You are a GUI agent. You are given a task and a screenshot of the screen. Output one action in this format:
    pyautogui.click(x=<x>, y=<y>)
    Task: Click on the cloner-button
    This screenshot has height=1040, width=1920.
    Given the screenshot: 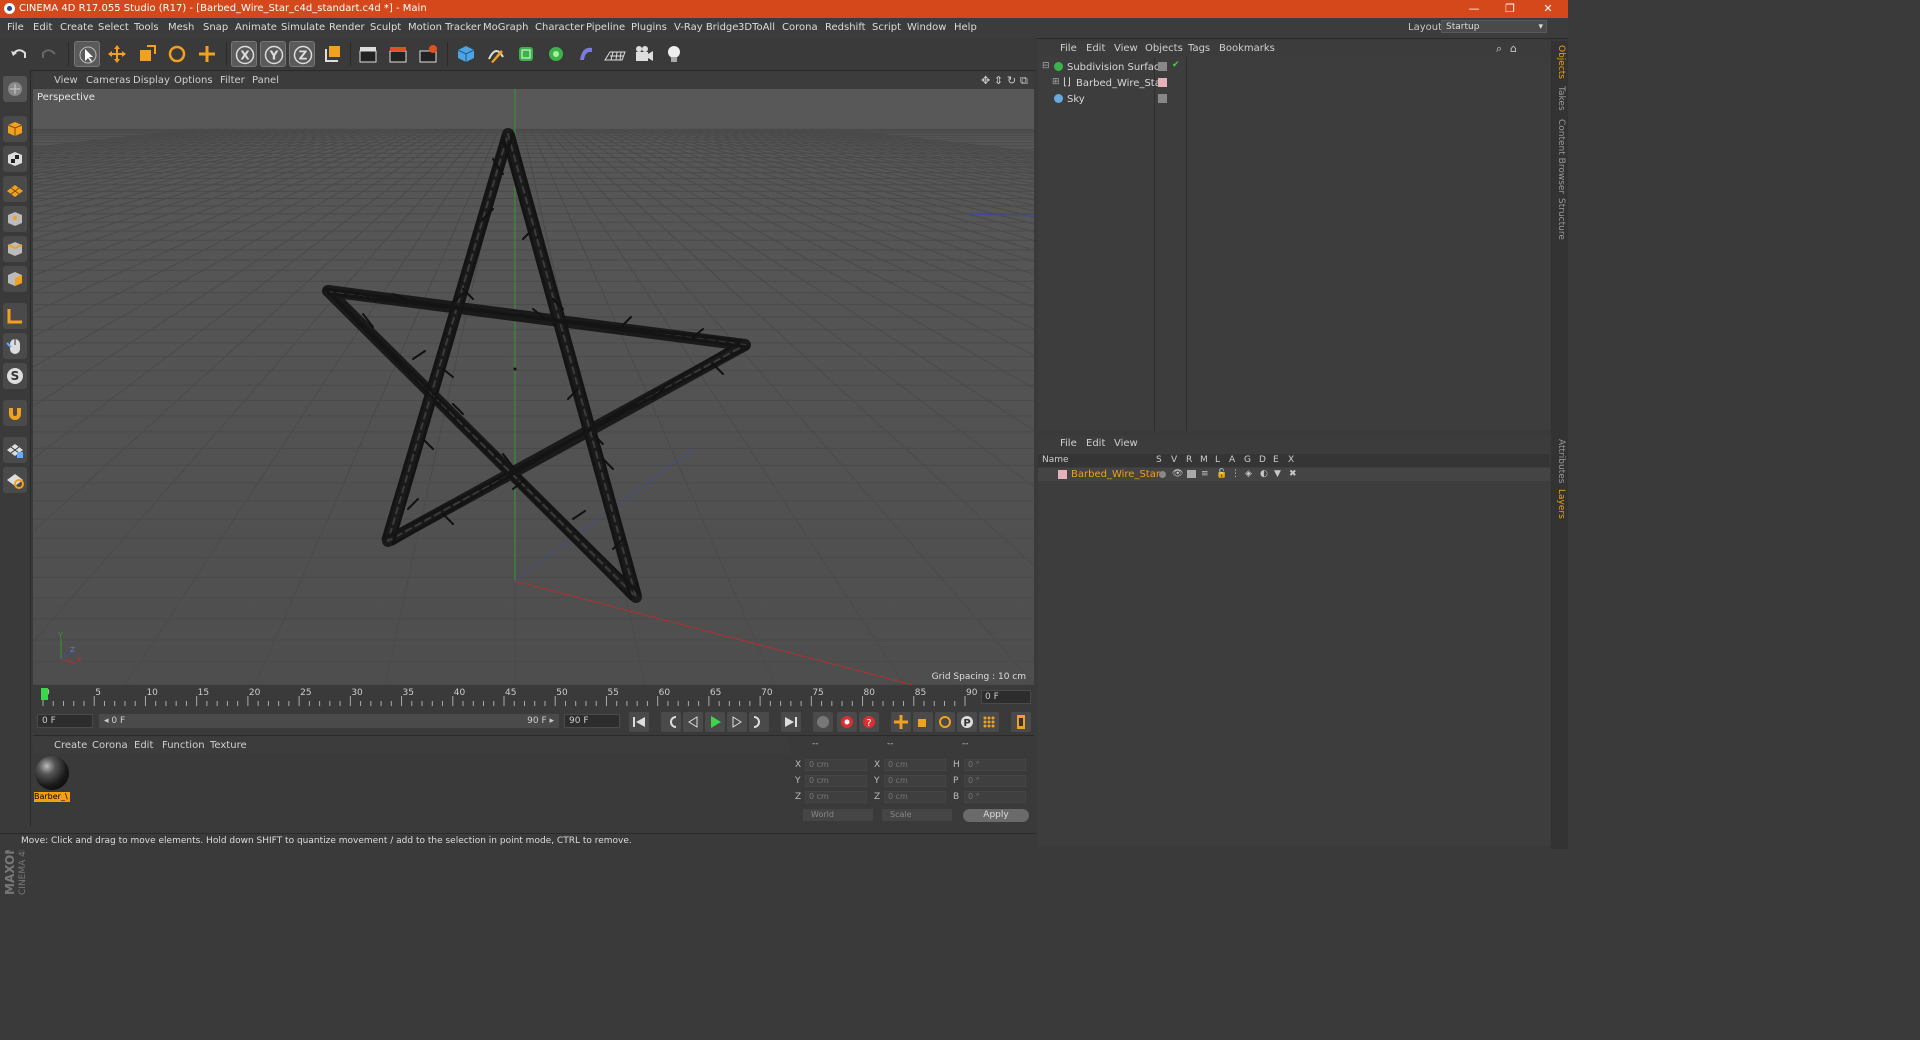 What is the action you would take?
    pyautogui.click(x=556, y=54)
    